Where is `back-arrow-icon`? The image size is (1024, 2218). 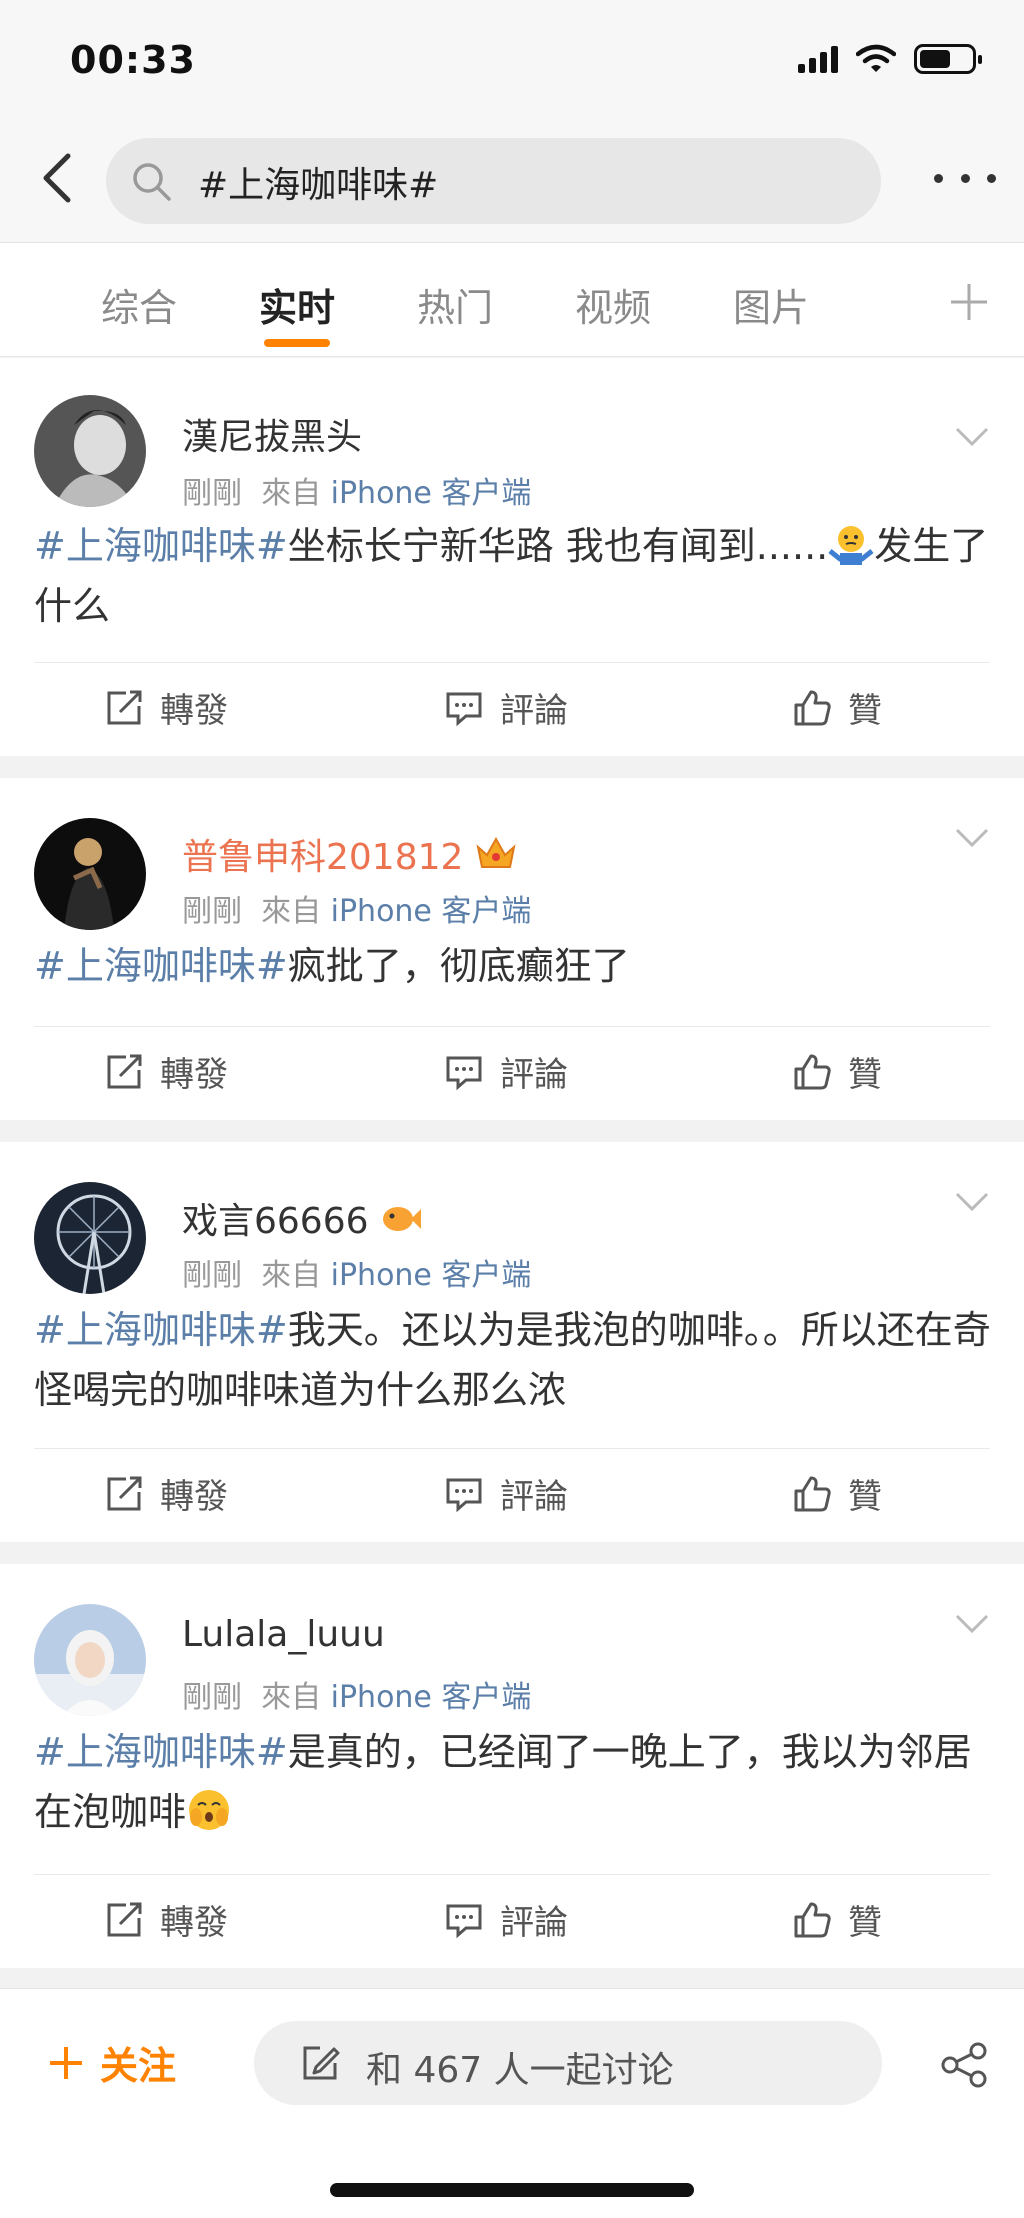
back-arrow-icon is located at coordinates (60, 178).